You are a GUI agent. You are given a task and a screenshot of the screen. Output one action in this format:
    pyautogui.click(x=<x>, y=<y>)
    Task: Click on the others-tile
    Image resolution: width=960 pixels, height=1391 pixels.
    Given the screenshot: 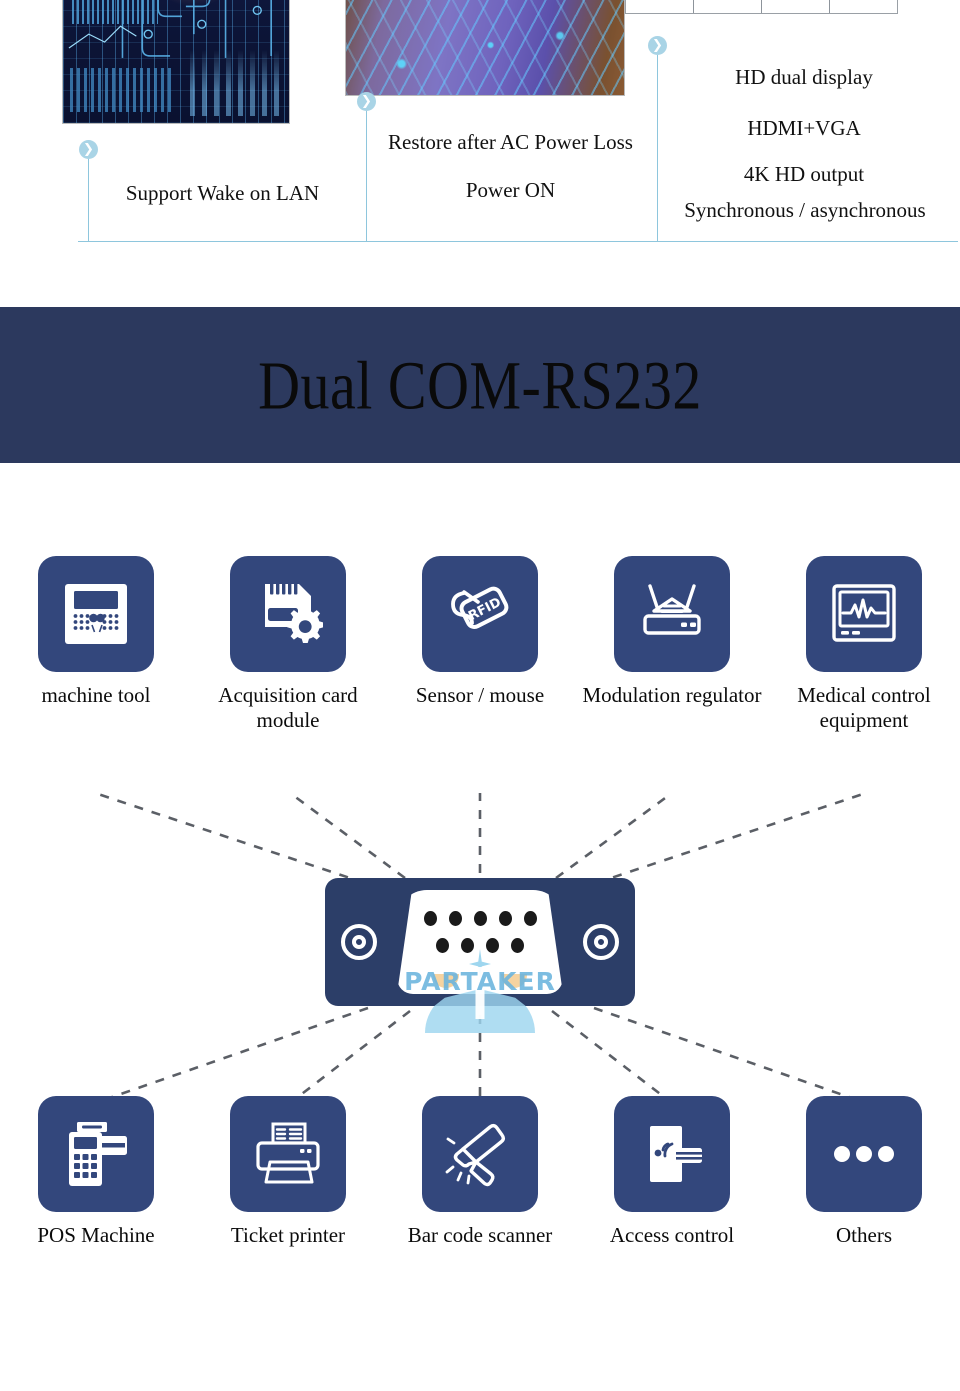 What is the action you would take?
    pyautogui.click(x=864, y=1154)
    